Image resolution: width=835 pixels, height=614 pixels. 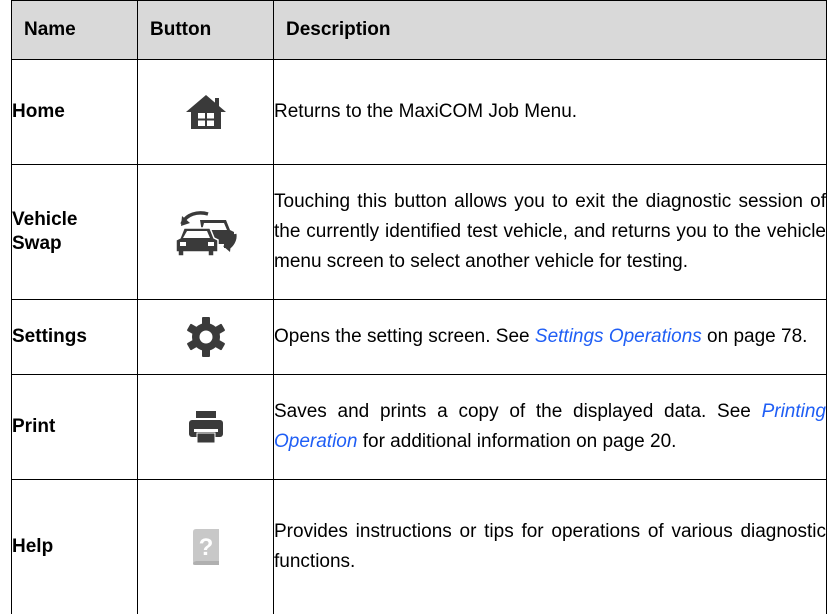 What do you see at coordinates (550, 30) in the screenshot?
I see `header-description: Description` at bounding box center [550, 30].